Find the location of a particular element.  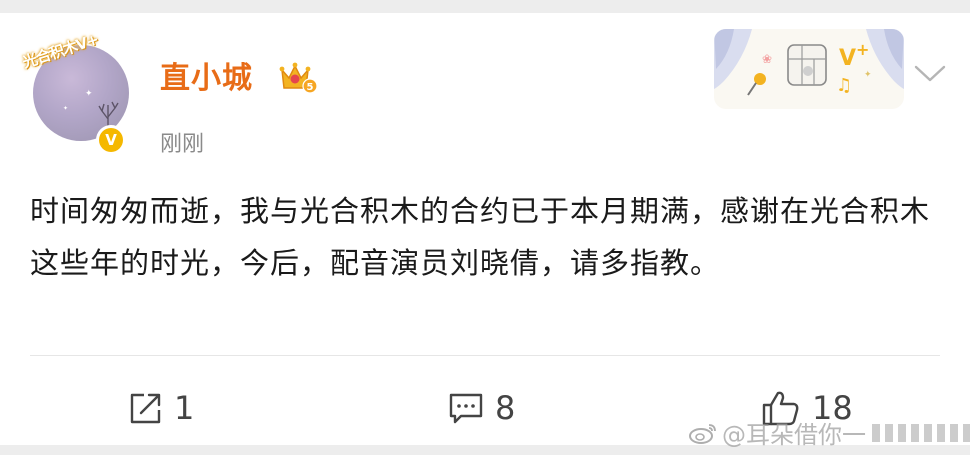

verified-badge-icon: V is located at coordinates (111, 140).